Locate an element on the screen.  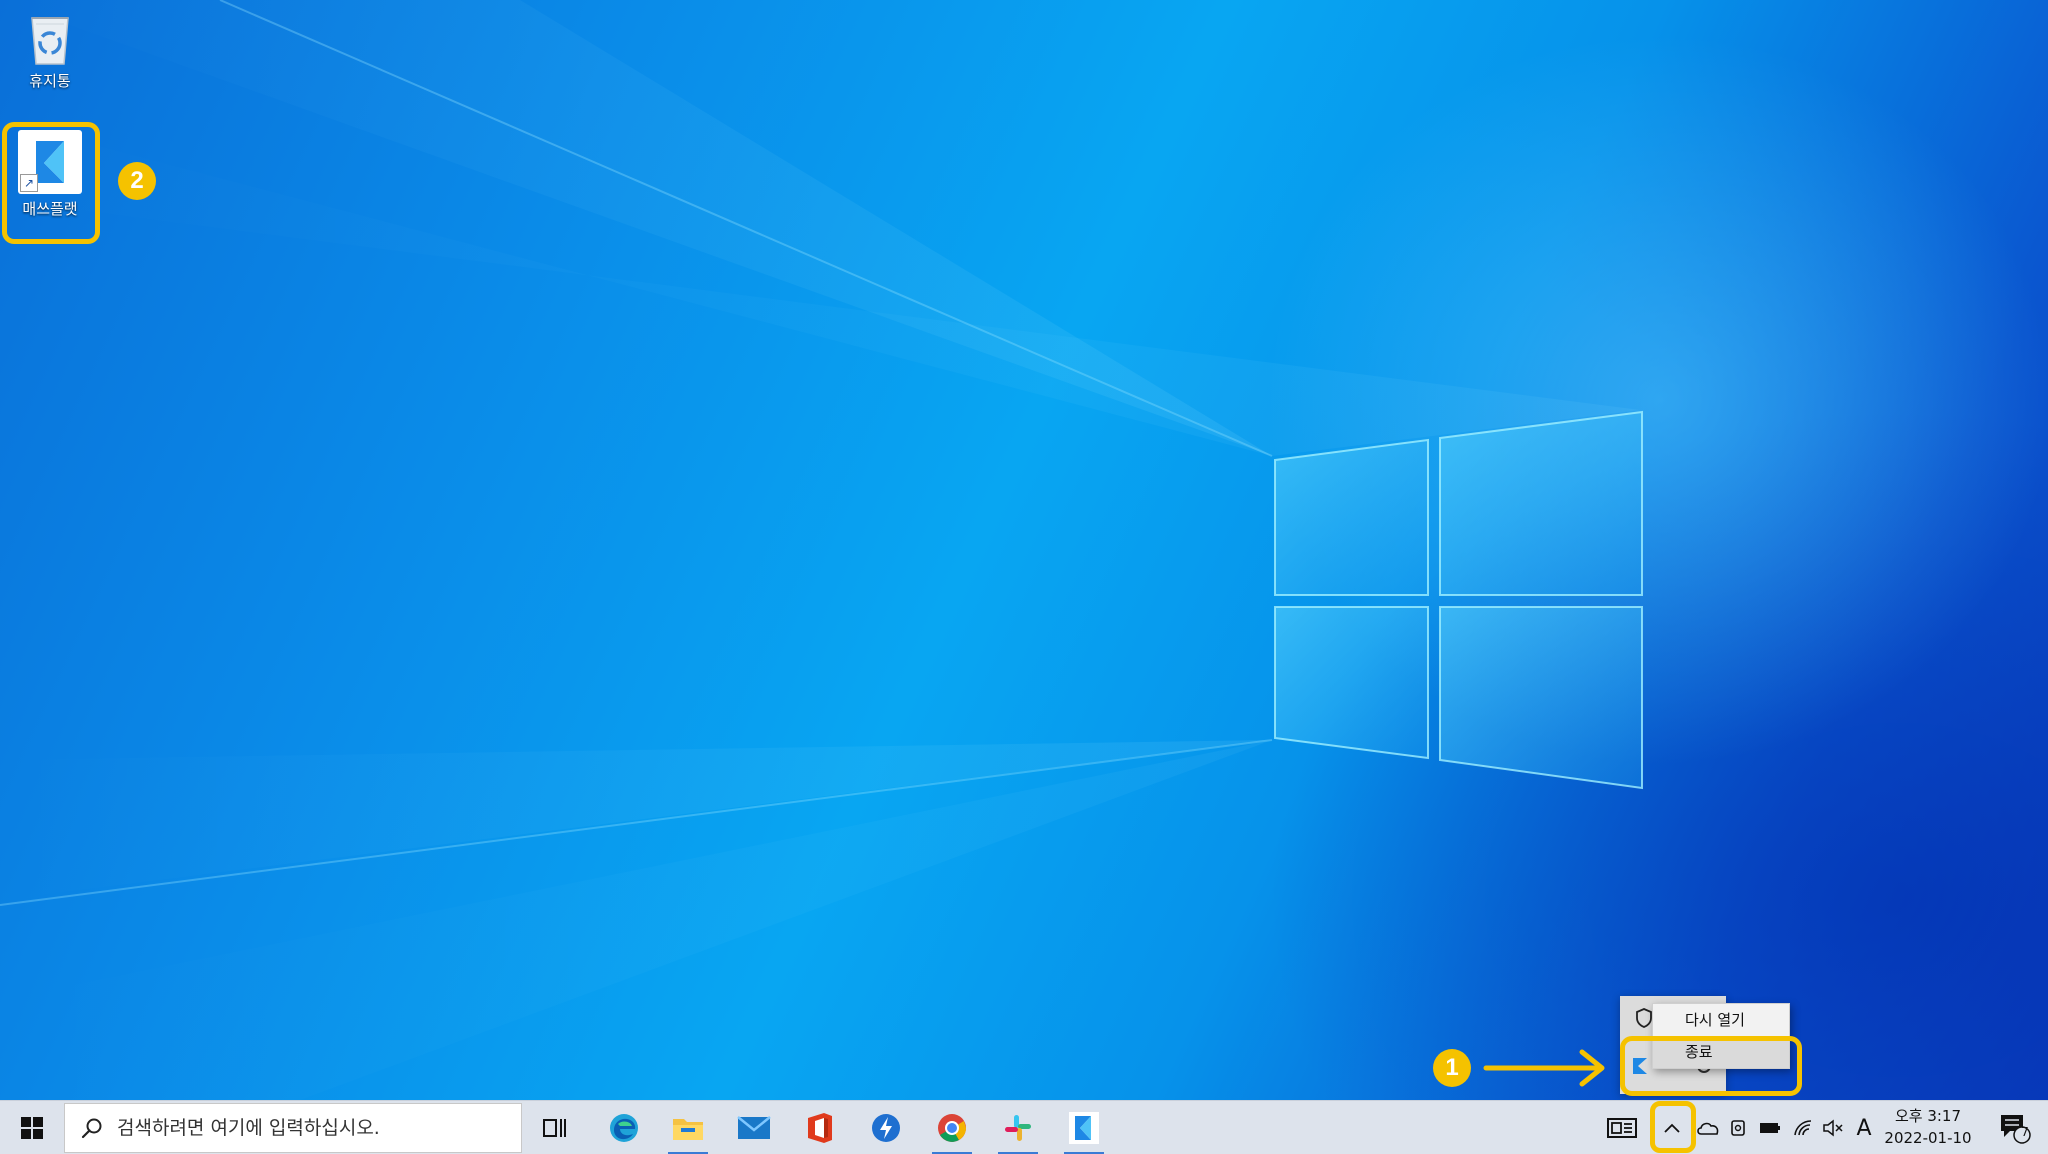
volume-muted-icon is located at coordinates (1833, 1128).